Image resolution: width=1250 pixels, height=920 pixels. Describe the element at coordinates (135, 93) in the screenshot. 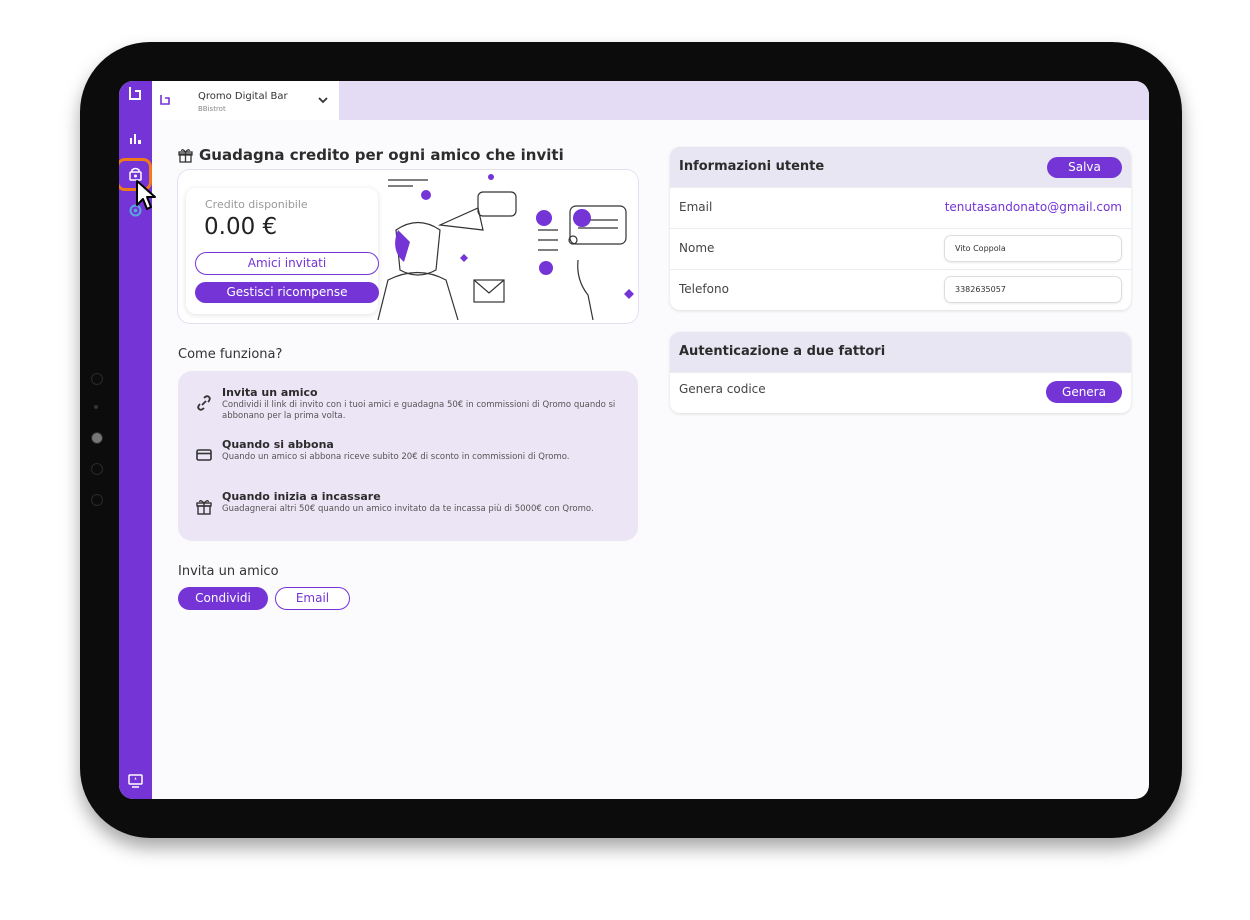

I see `logo-icon` at that location.